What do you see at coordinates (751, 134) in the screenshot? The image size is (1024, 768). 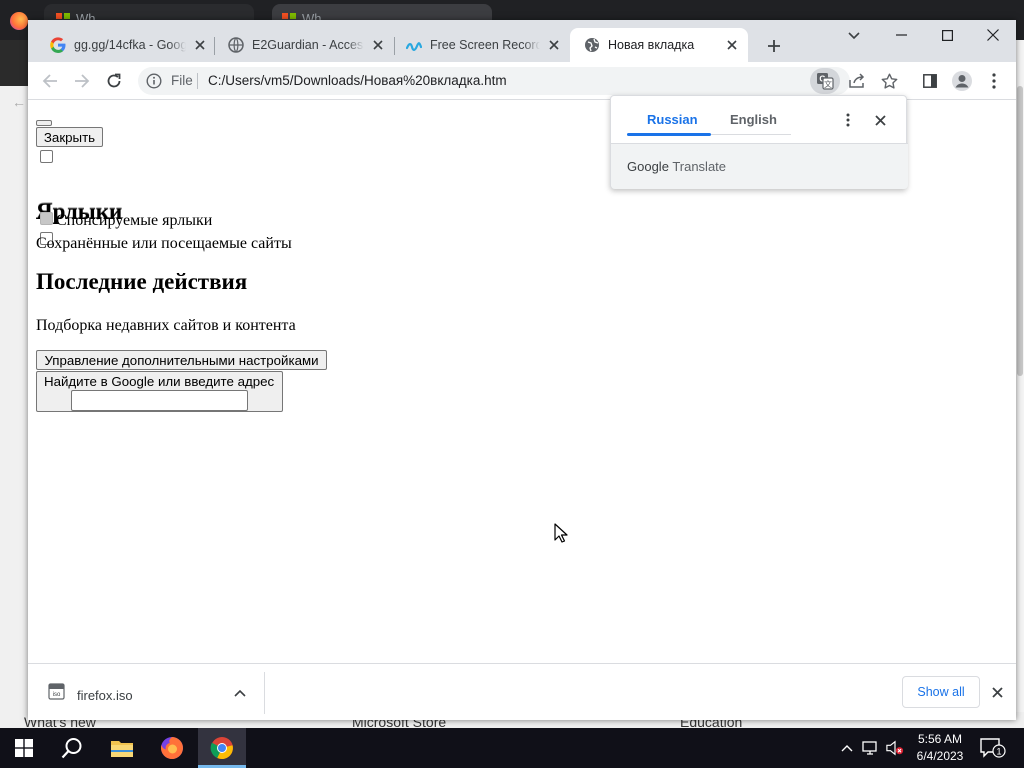 I see `tab-underline` at bounding box center [751, 134].